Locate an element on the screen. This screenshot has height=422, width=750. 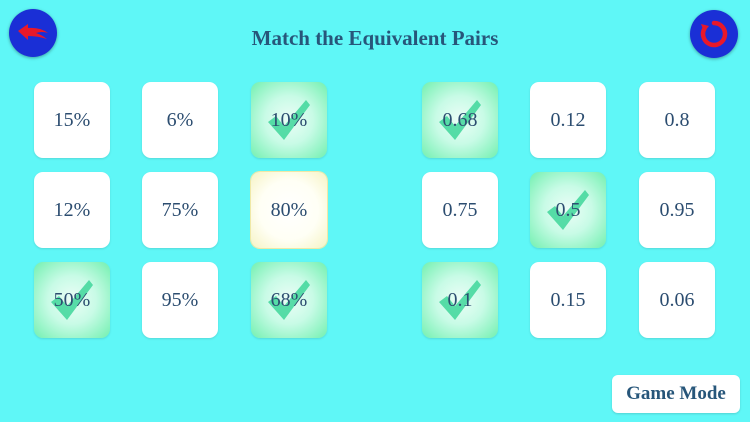
percent-tile: 6% is located at coordinates (180, 120).